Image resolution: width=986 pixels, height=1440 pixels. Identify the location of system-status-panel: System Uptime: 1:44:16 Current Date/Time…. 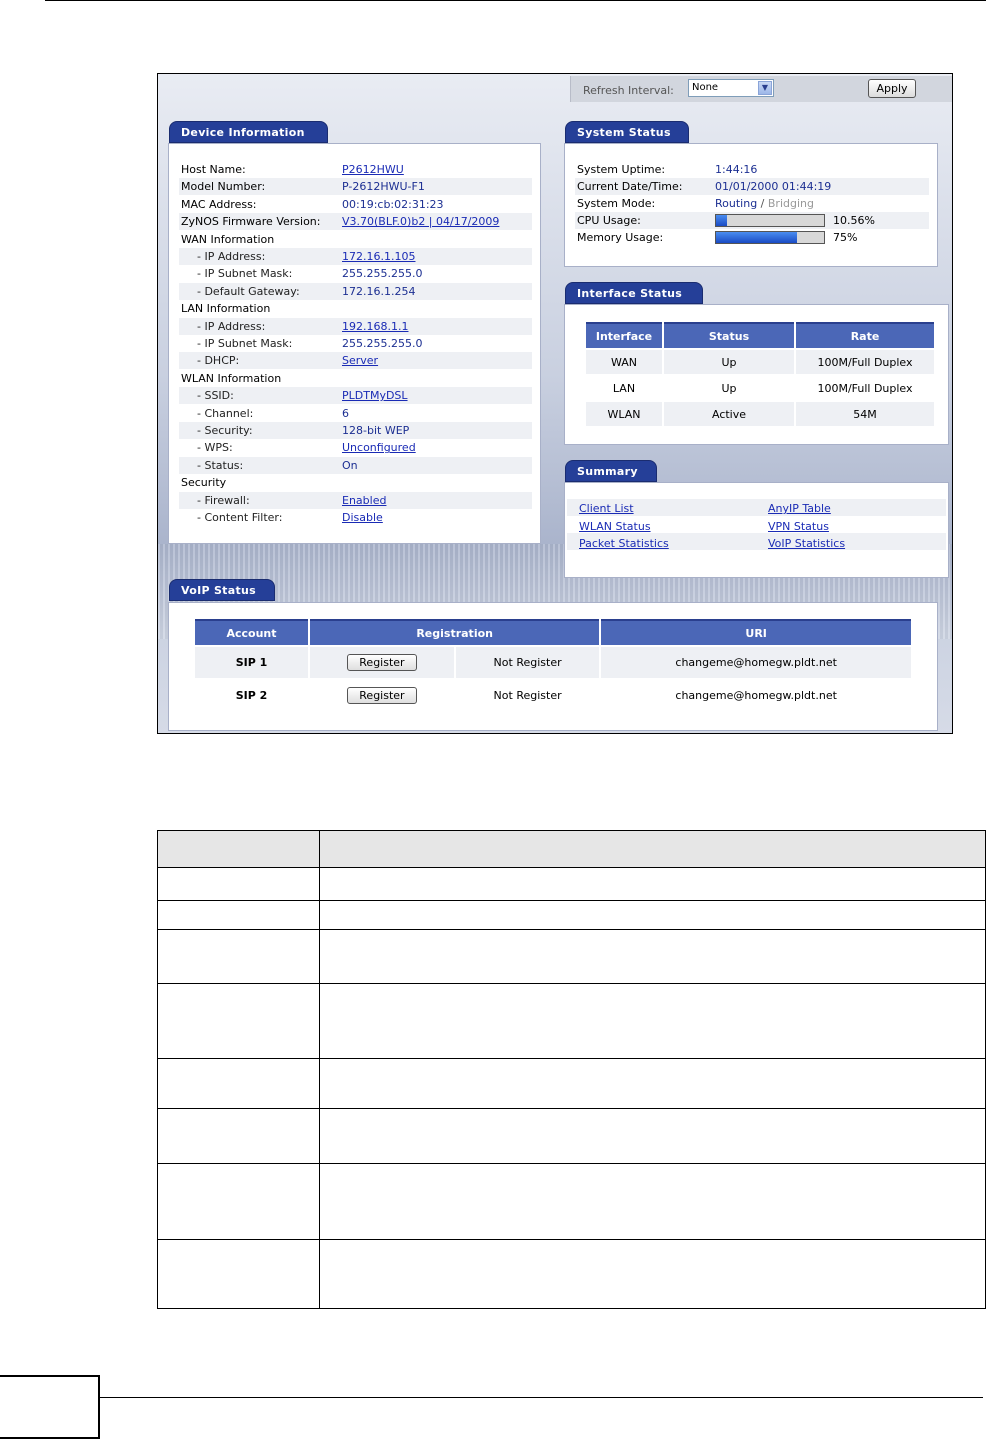
(751, 205).